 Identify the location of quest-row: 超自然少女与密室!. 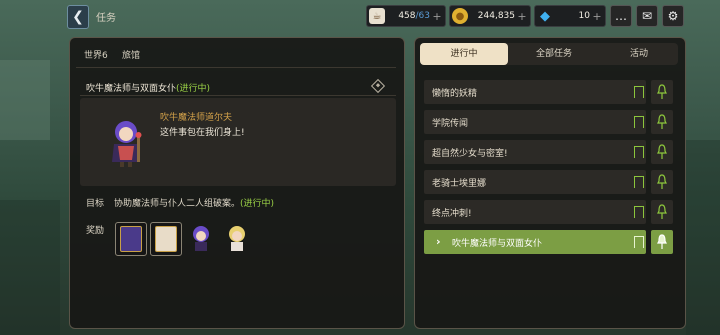
(535, 152).